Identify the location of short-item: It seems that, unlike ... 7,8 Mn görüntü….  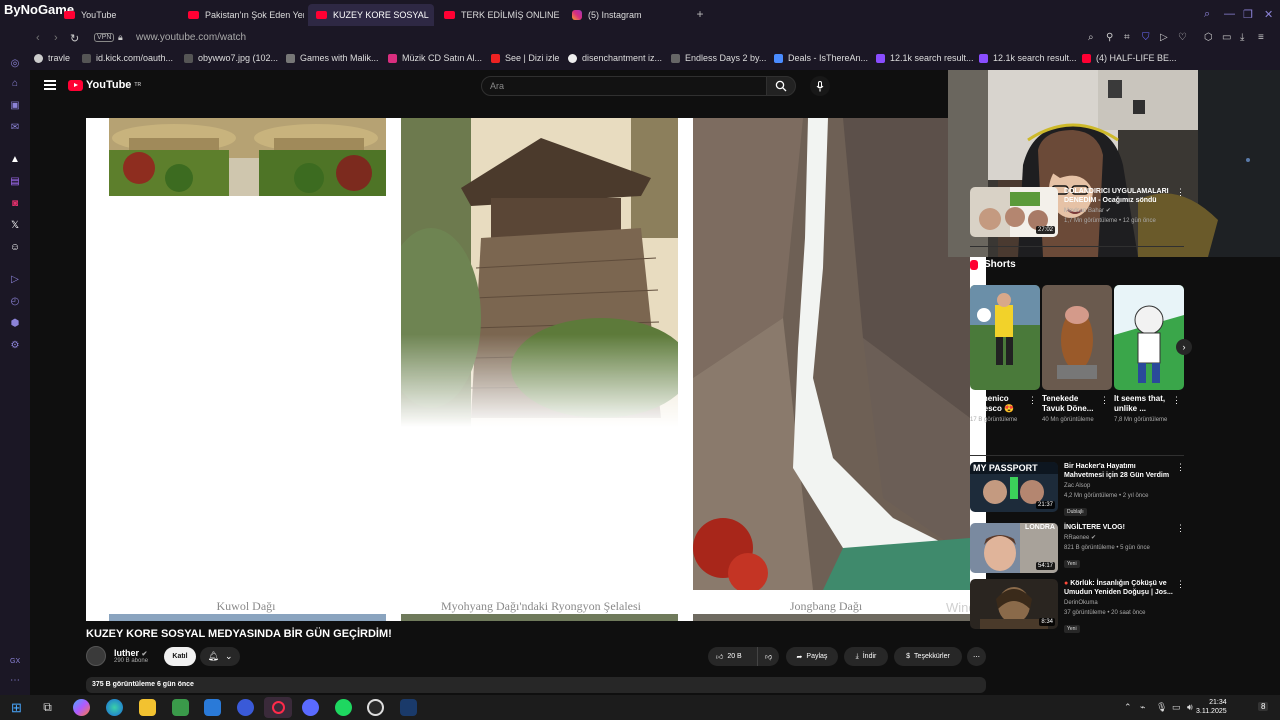
(1149, 354).